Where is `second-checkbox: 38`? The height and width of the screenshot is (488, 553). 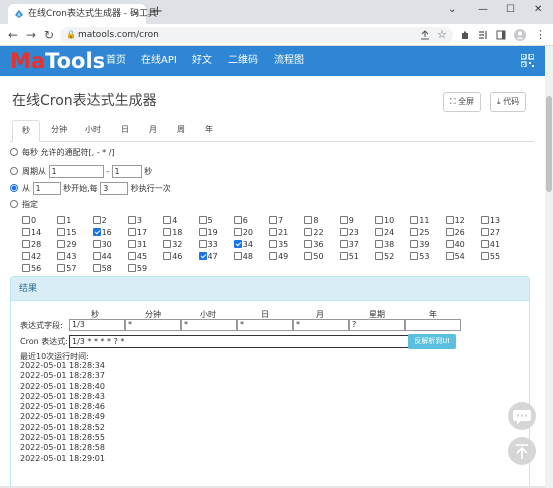 second-checkbox: 38 is located at coordinates (384, 245).